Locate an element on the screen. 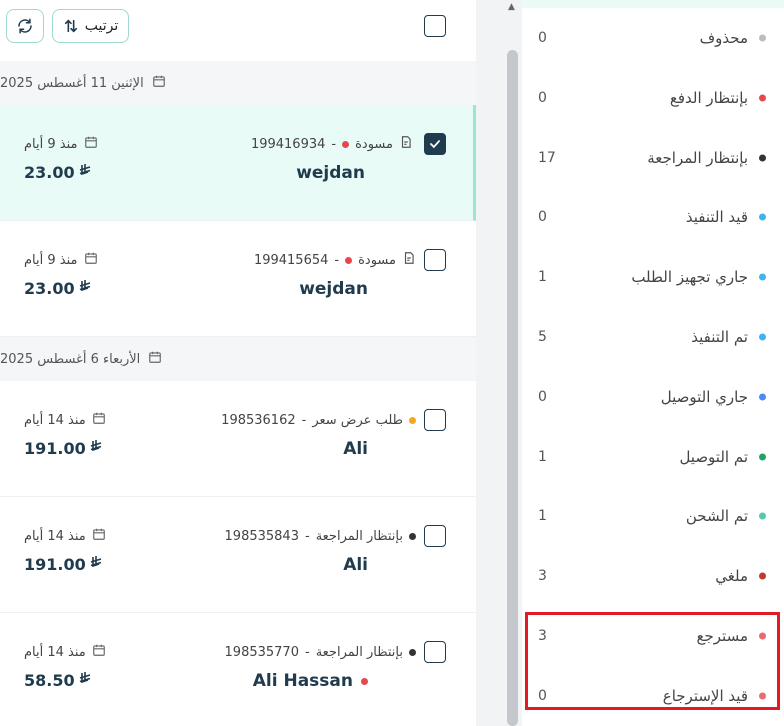 Image resolution: width=784 pixels, height=726 pixels. customer-status-dot is located at coordinates (364, 681).